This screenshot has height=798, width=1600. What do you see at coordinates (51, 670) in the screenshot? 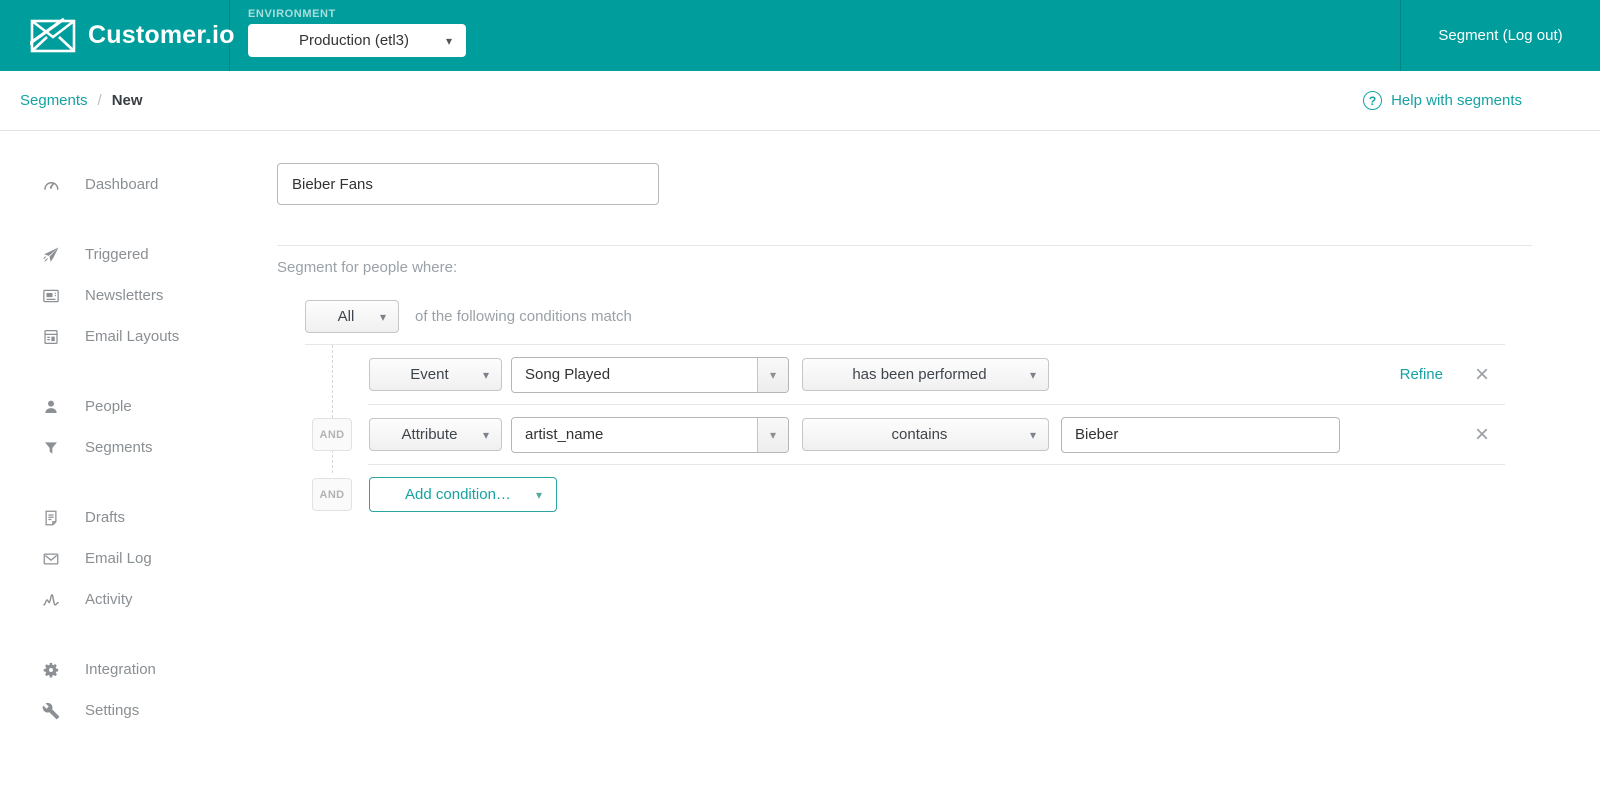
I see `gear-icon` at bounding box center [51, 670].